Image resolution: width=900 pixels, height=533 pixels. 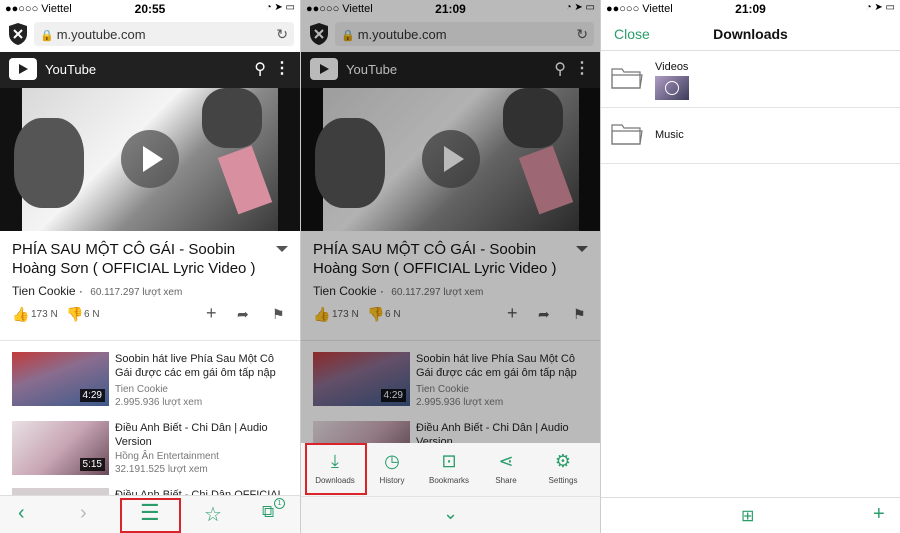 What do you see at coordinates (213, 514) in the screenshot?
I see `star-icon: ☆` at bounding box center [213, 514].